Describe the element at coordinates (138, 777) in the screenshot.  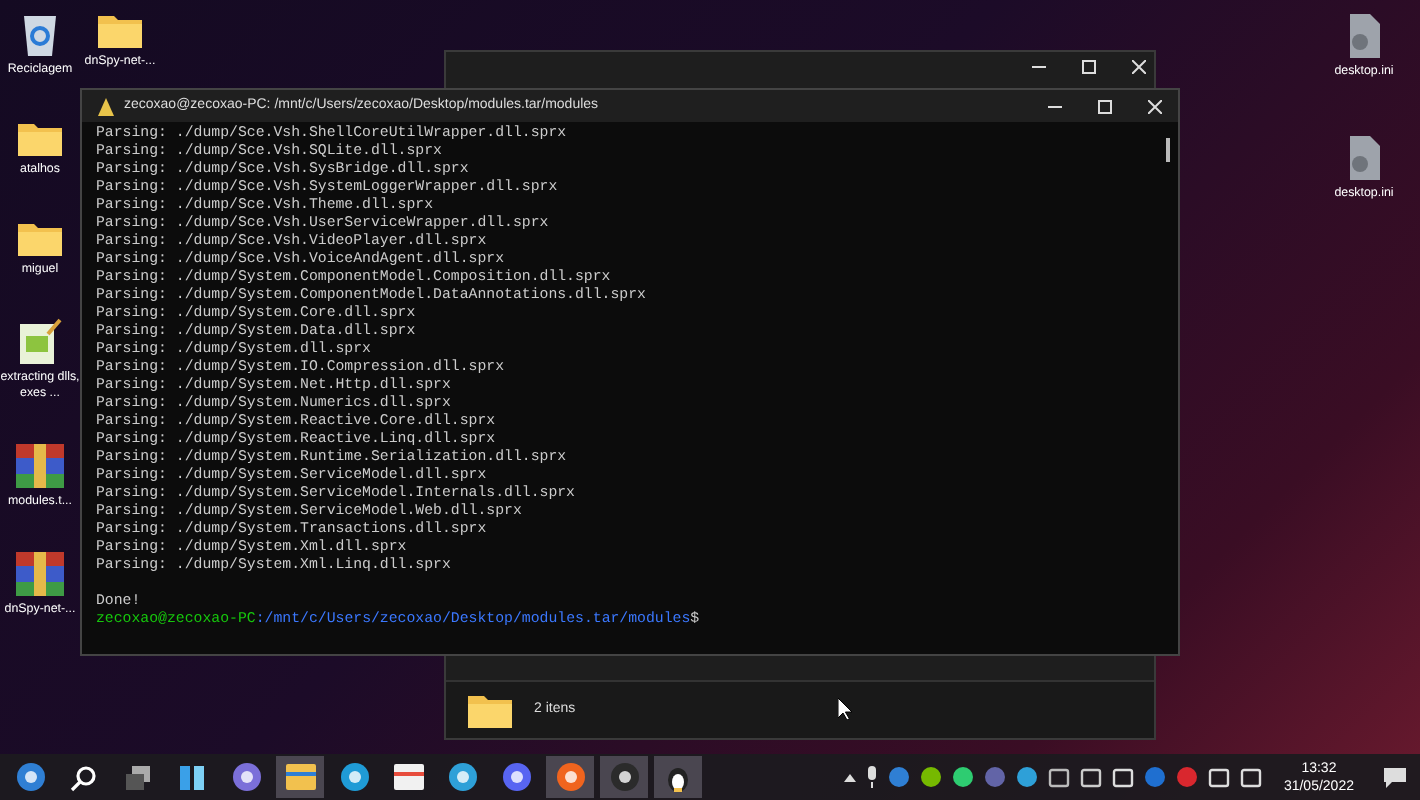
I see `task-view-icon` at that location.